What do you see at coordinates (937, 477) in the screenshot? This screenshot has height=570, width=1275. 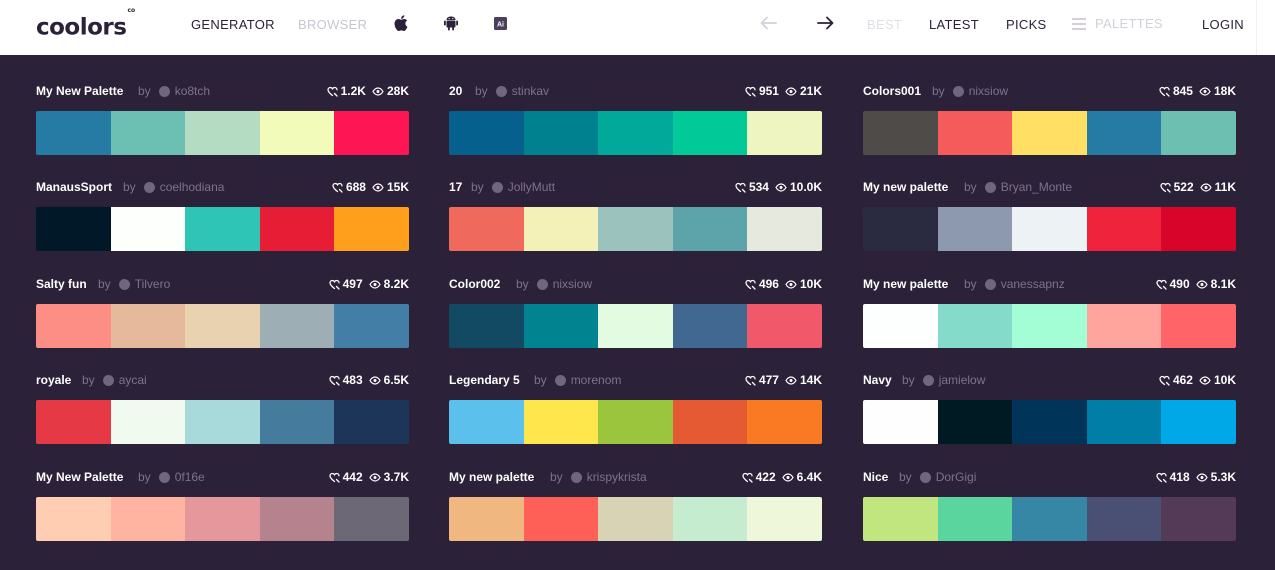 I see `palette-author: by DorGigi` at bounding box center [937, 477].